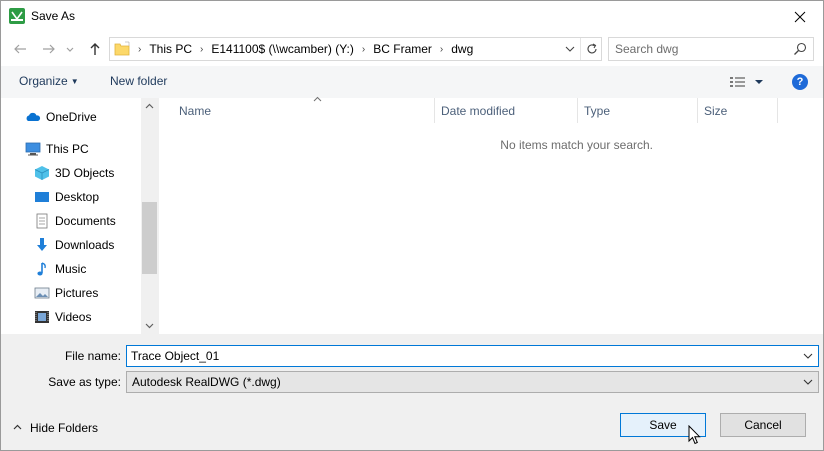 The image size is (824, 451). Describe the element at coordinates (597, 110) in the screenshot. I see `column-type-label: Type` at that location.